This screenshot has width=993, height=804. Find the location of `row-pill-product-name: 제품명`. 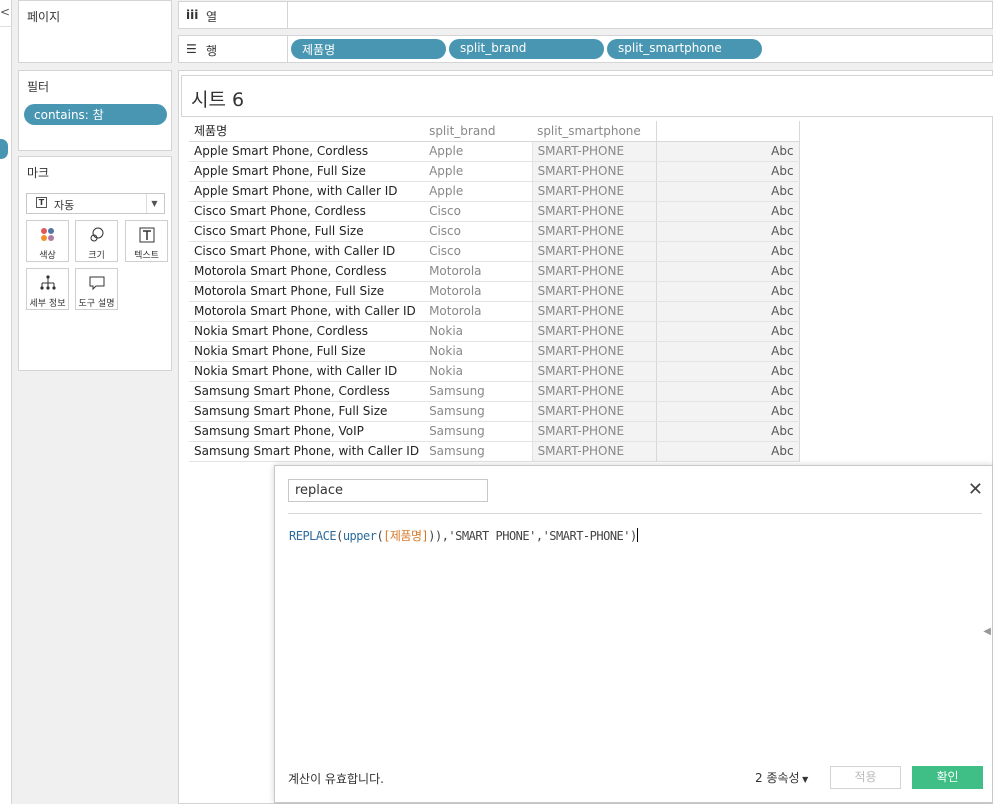

row-pill-product-name: 제품명 is located at coordinates (368, 49).